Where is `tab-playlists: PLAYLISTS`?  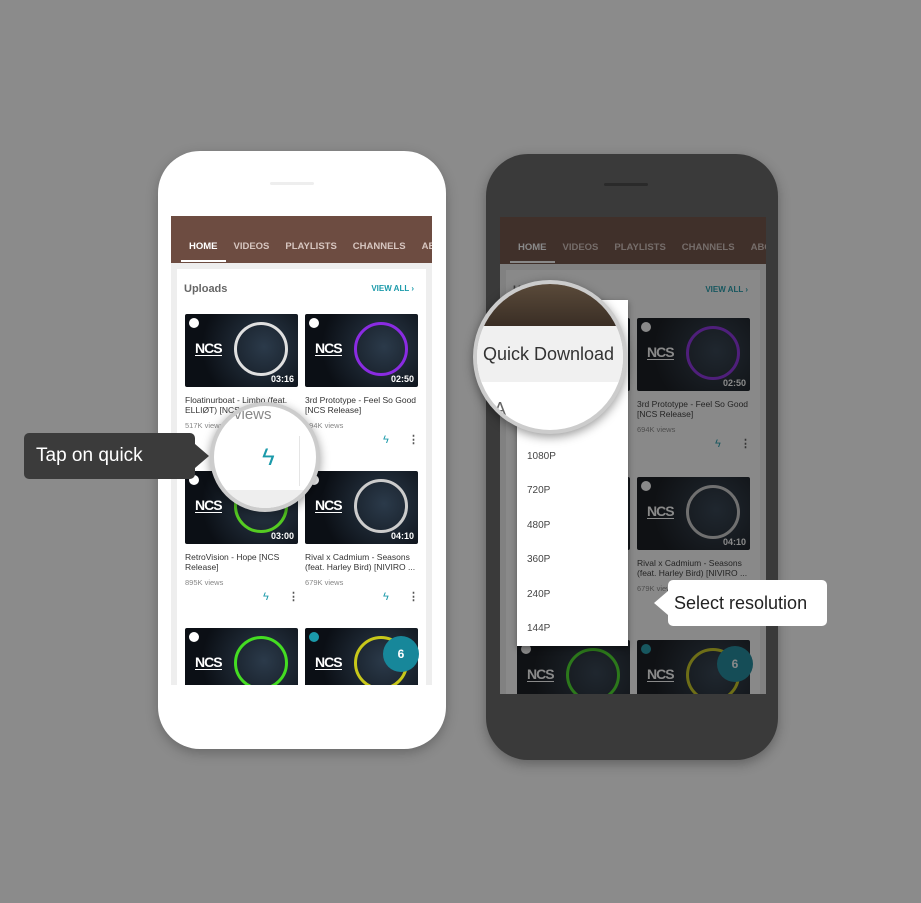
tab-playlists: PLAYLISTS is located at coordinates (310, 251).